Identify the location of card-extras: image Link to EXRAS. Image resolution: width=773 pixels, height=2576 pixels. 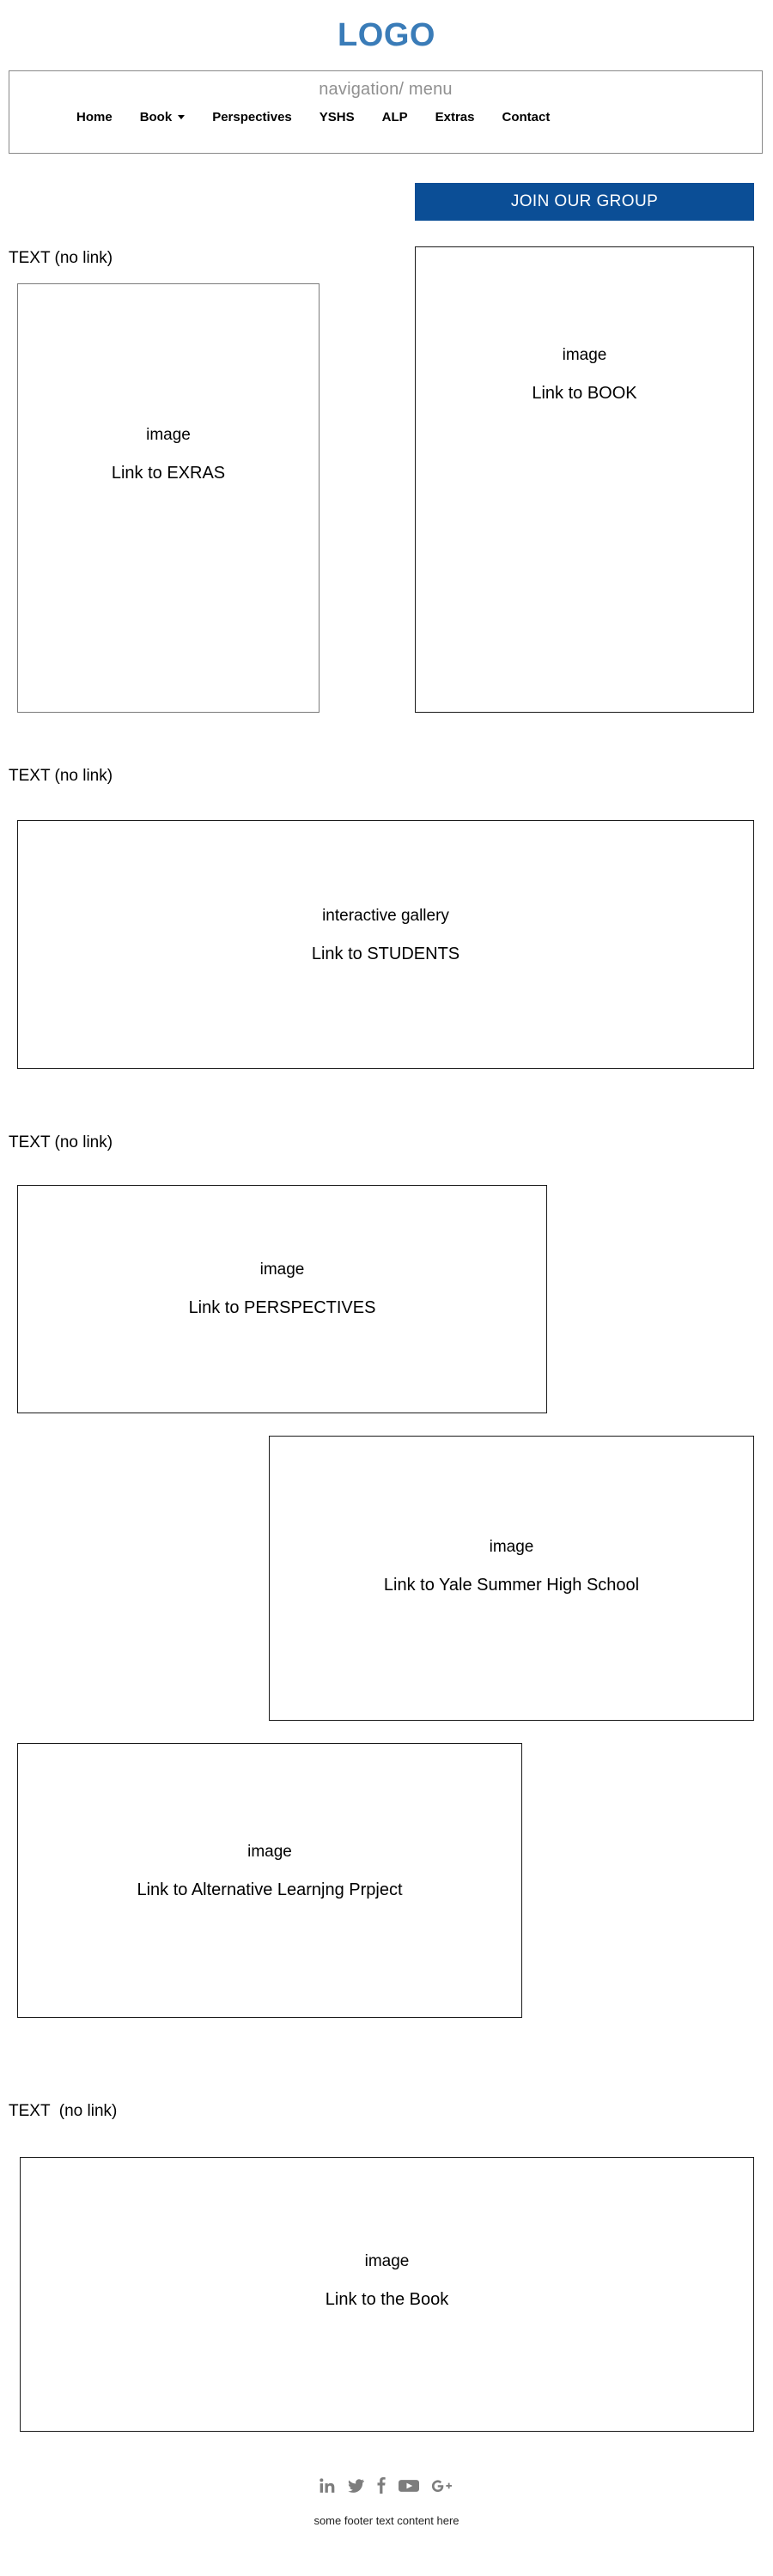
(168, 498).